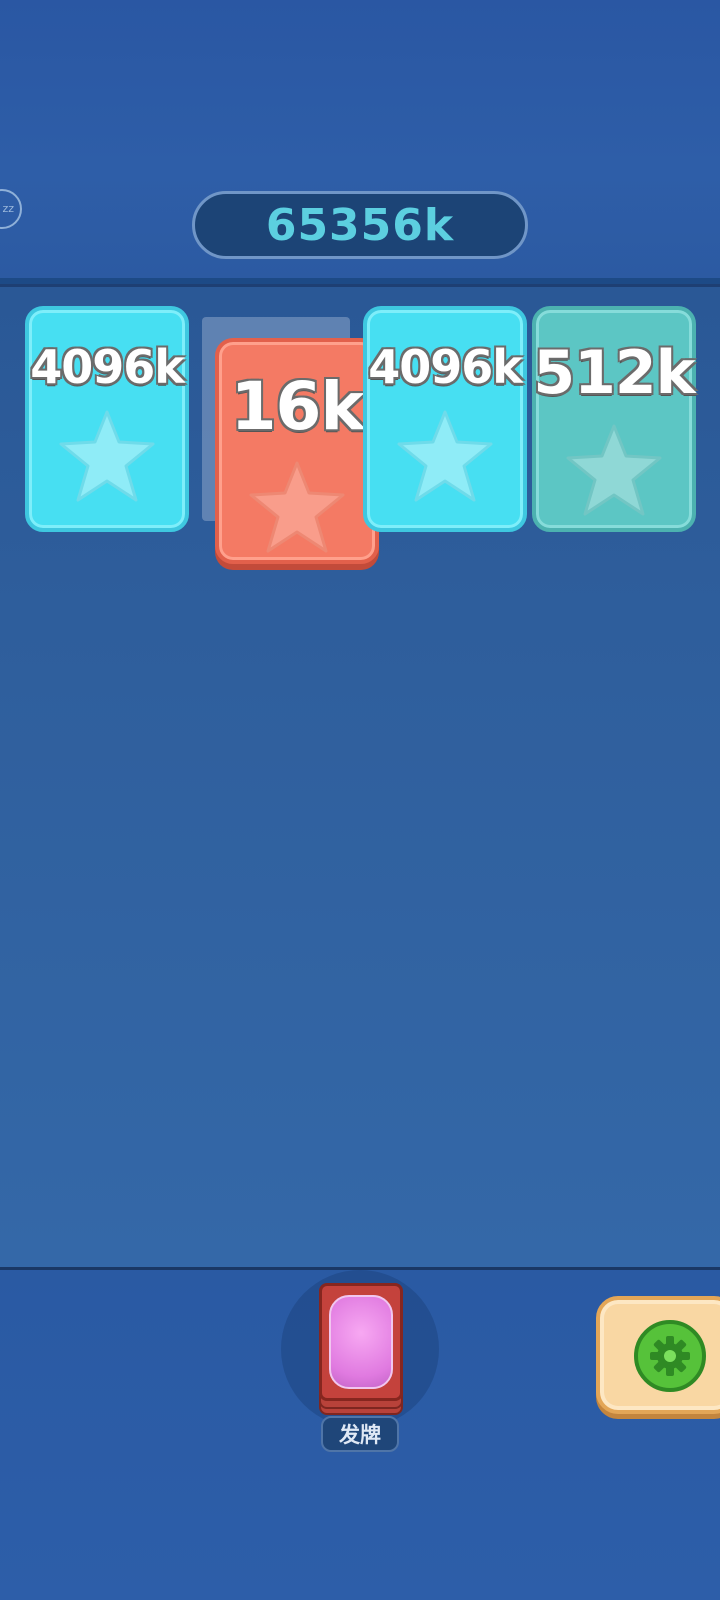 This screenshot has width=720, height=1600. I want to click on card-column-3: 4096k, so click(445, 419).